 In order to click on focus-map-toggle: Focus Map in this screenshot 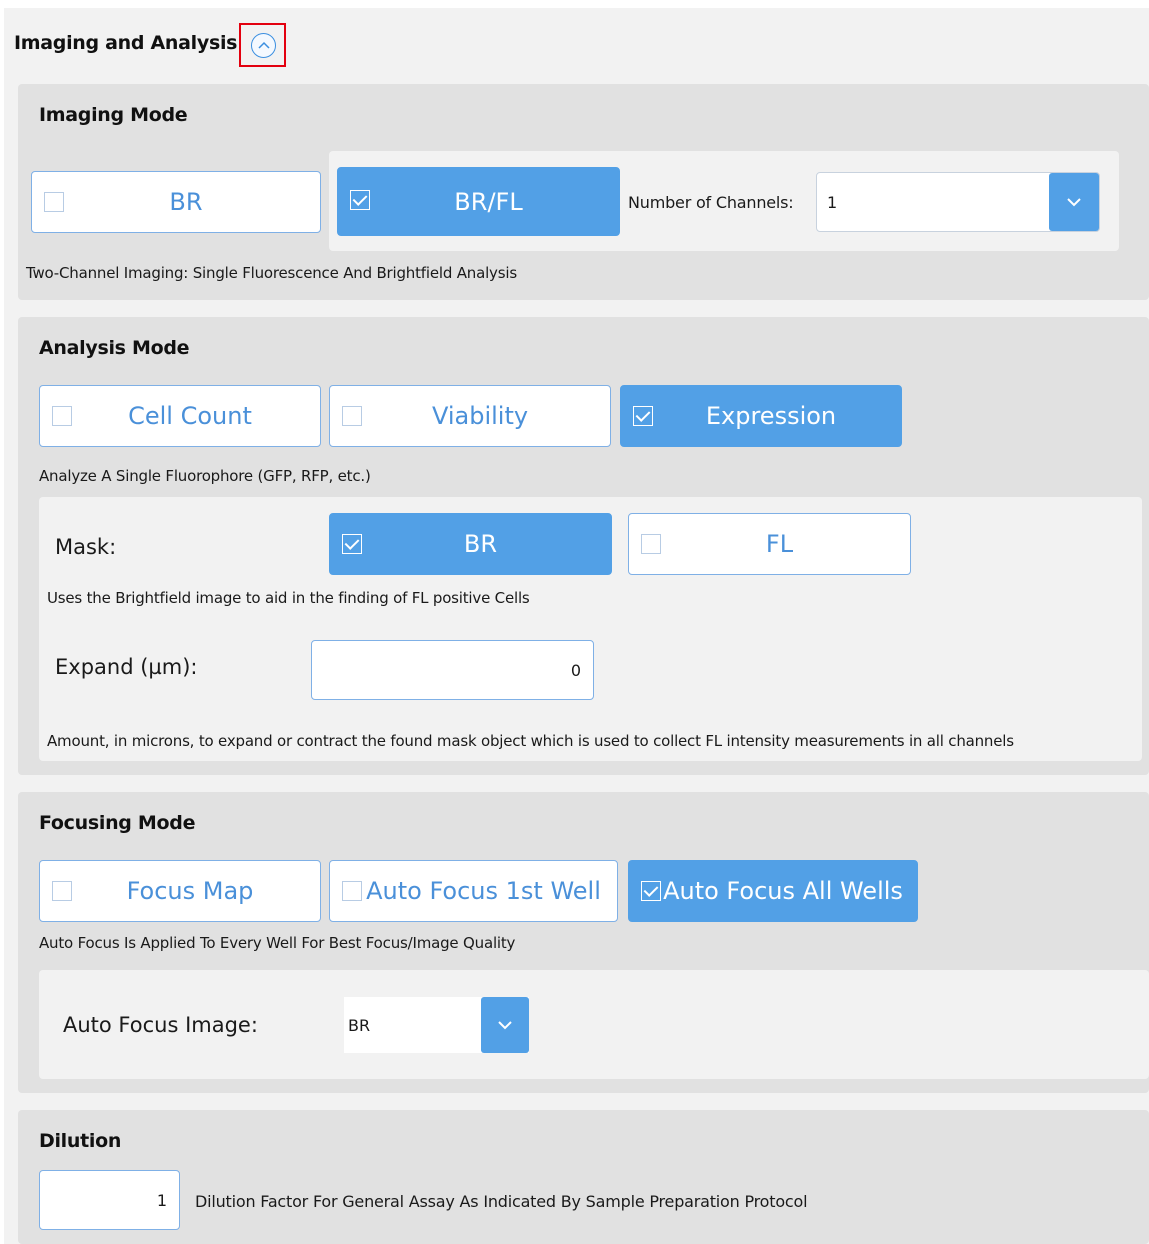, I will do `click(180, 891)`.